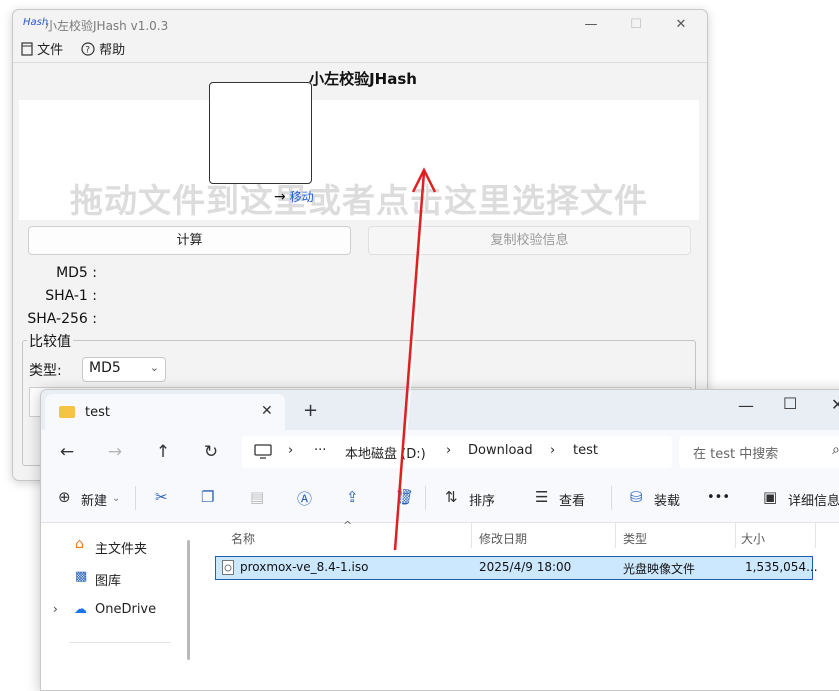 The image size is (839, 691). I want to click on home-icon: ⌂, so click(79, 544).